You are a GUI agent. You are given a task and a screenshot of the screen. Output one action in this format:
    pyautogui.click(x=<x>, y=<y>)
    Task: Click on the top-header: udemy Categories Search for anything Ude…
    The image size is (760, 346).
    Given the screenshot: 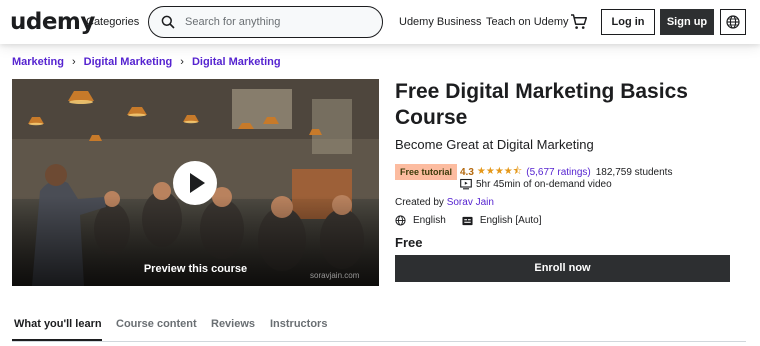 What is the action you would take?
    pyautogui.click(x=380, y=22)
    